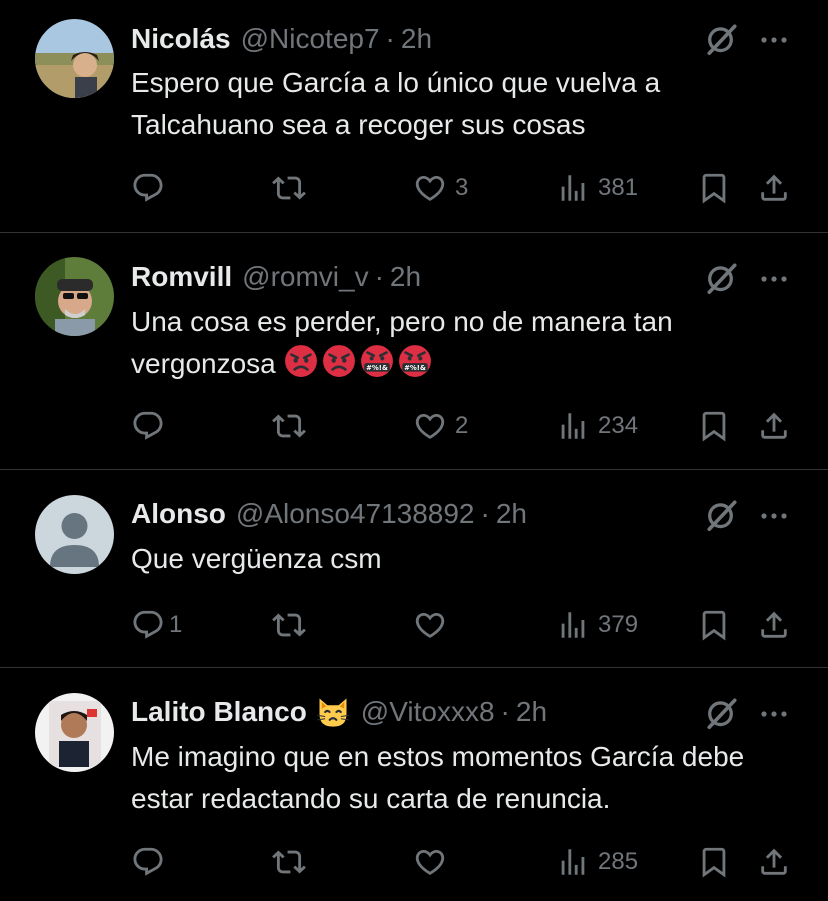  What do you see at coordinates (333, 712) in the screenshot?
I see `cat-face-icon` at bounding box center [333, 712].